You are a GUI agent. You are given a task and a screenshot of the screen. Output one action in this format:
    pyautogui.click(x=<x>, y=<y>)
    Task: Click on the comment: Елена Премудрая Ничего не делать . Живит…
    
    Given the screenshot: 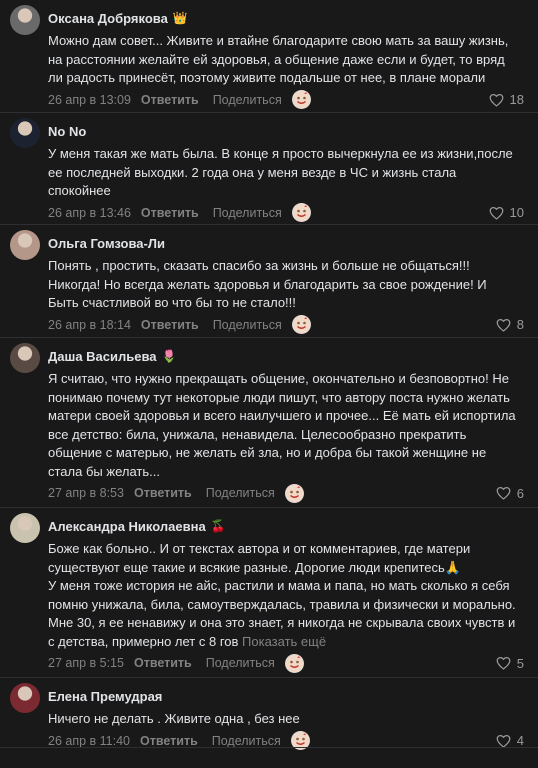 What is the action you would take?
    pyautogui.click(x=269, y=714)
    